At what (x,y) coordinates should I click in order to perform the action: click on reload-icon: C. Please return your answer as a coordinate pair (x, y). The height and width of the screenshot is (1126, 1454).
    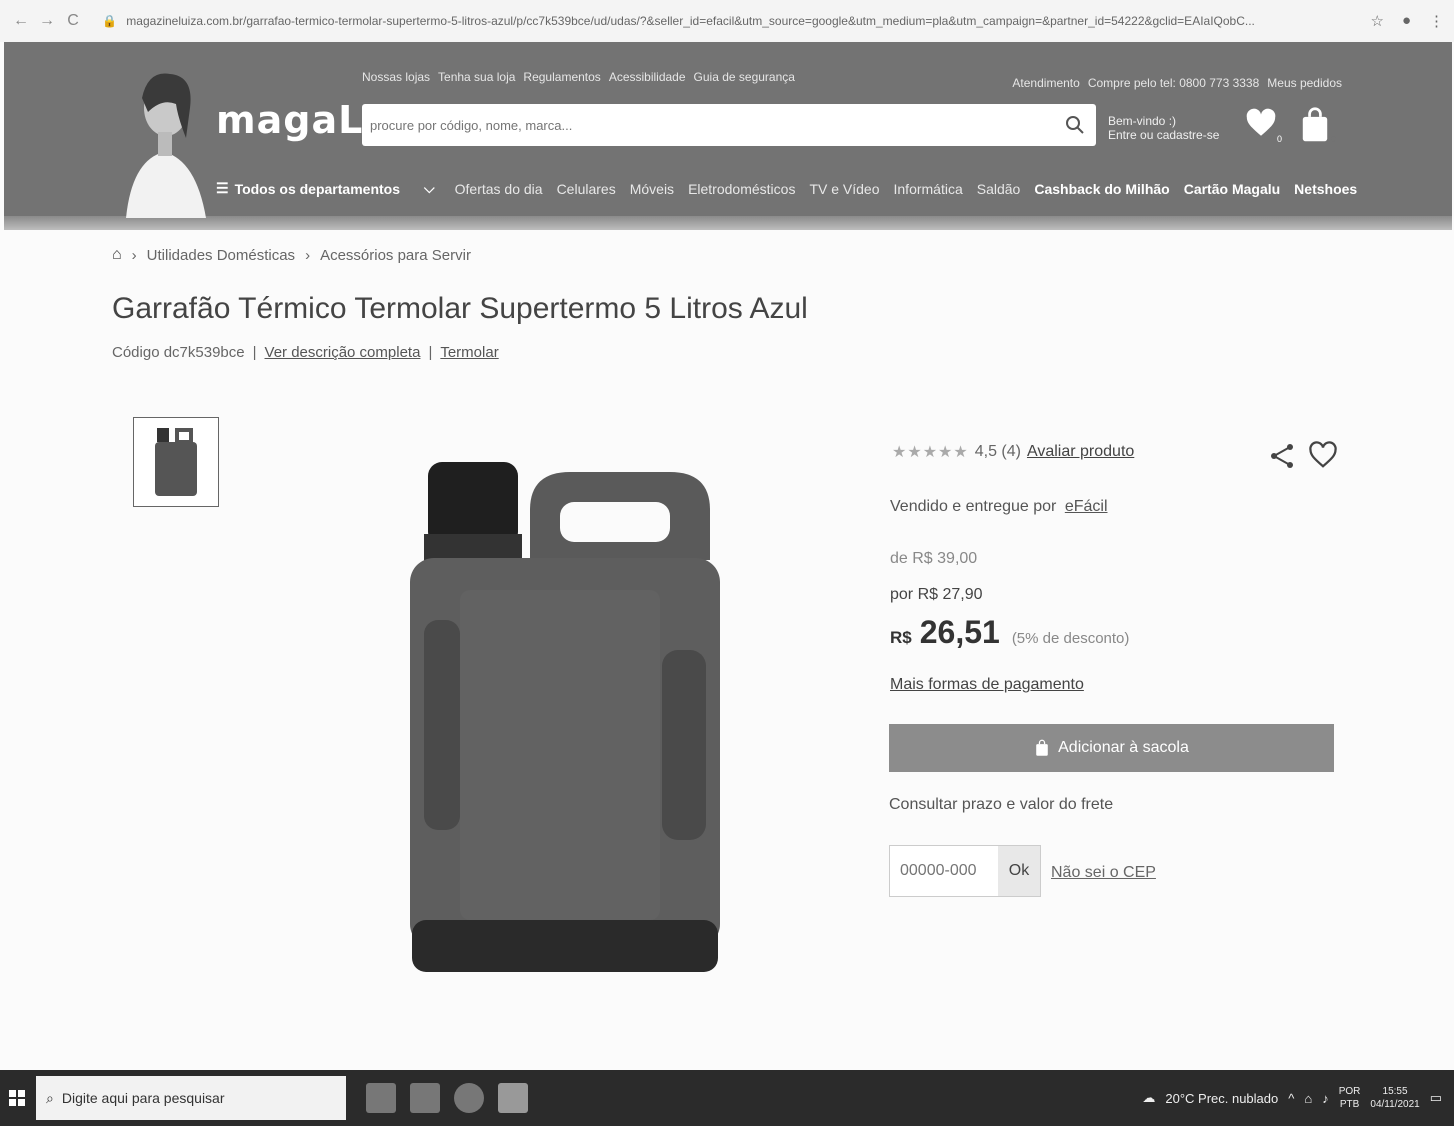
    Looking at the image, I should click on (73, 21).